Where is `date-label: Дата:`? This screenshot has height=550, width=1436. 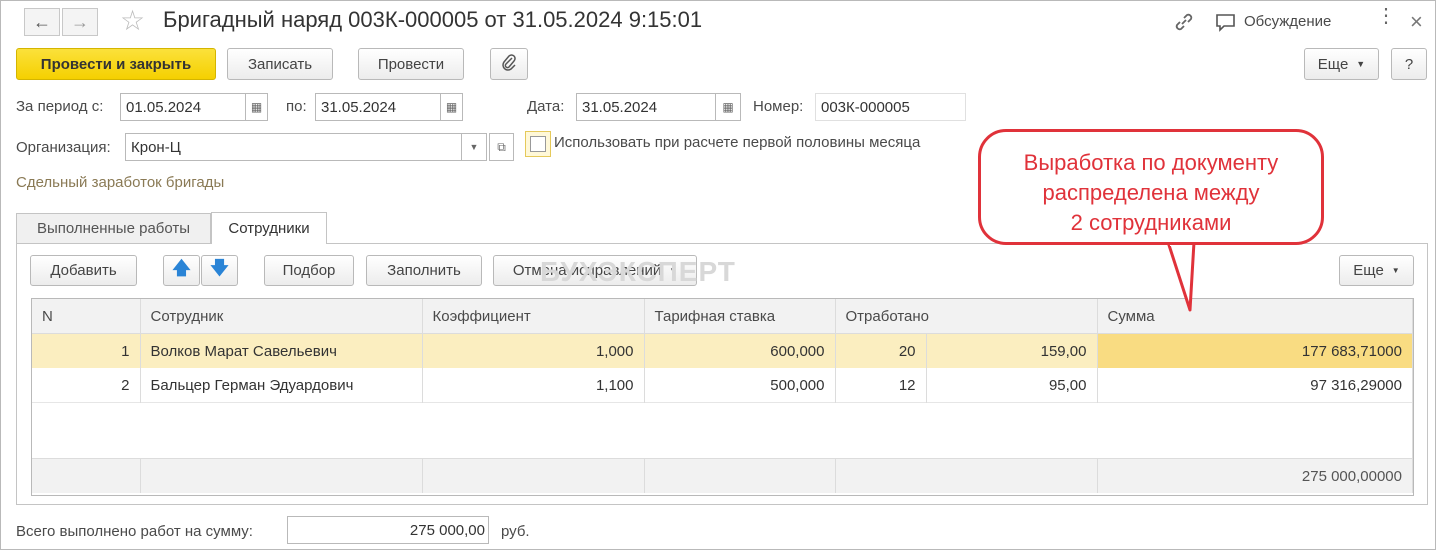
date-label: Дата: is located at coordinates (546, 106).